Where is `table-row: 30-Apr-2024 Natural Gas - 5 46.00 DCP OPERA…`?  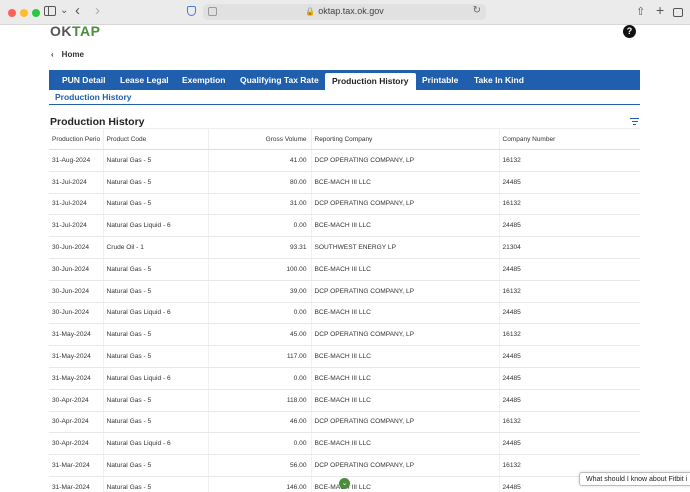
table-row: 30-Apr-2024 Natural Gas - 5 46.00 DCP OPERA… is located at coordinates (344, 422).